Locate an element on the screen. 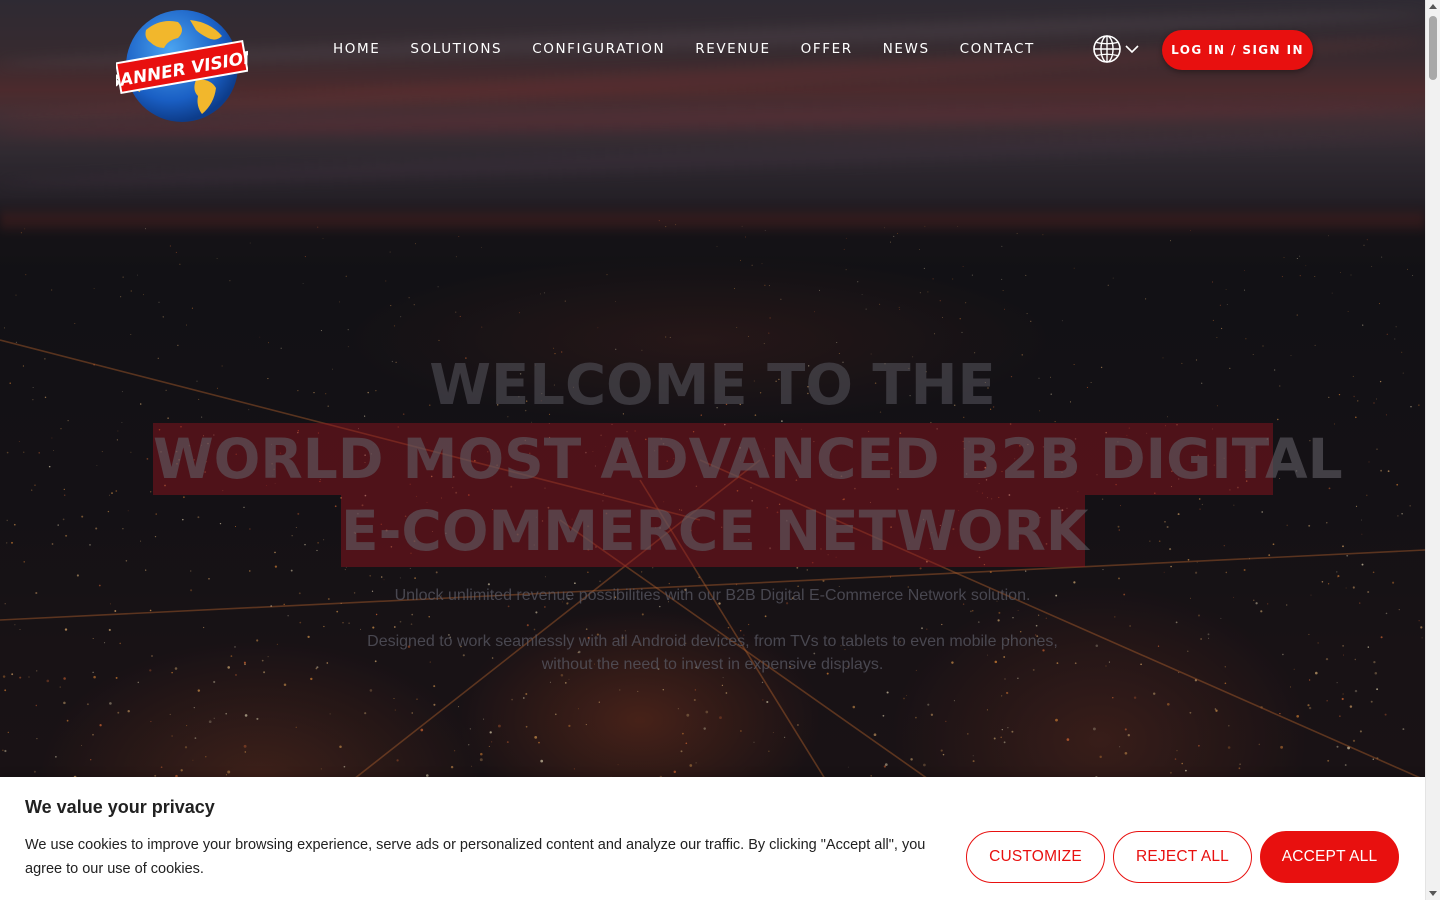 The width and height of the screenshot is (1440, 900). chevron-down-icon is located at coordinates (1132, 49).